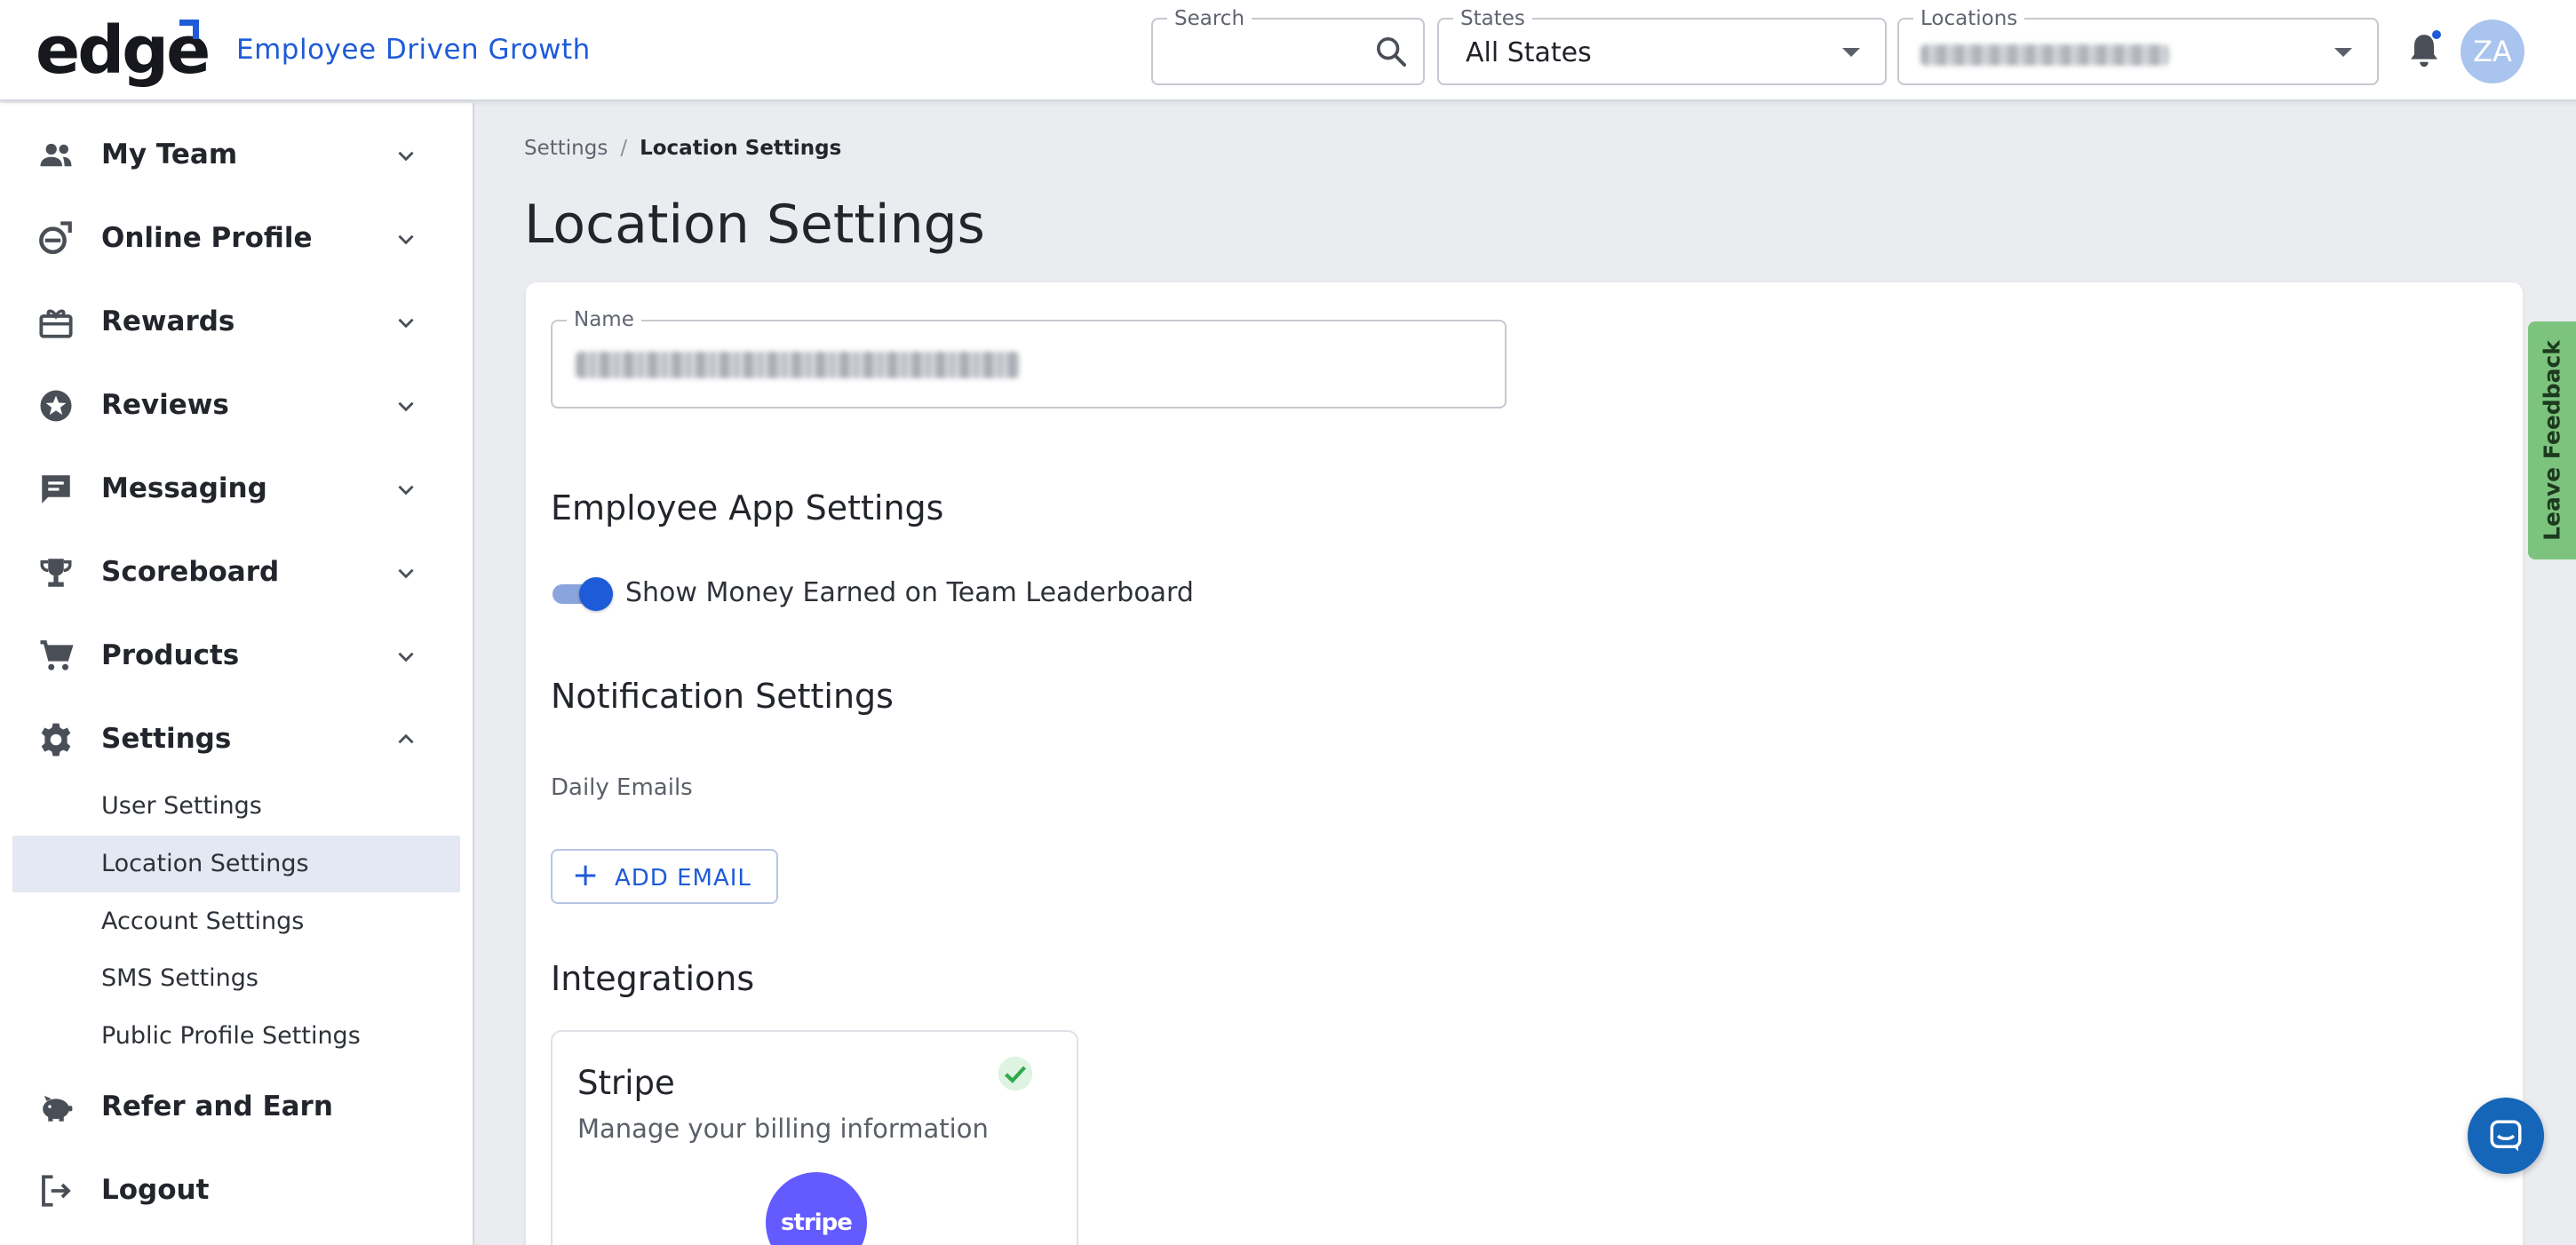  Describe the element at coordinates (413, 50) in the screenshot. I see `tagline: Employee Driven Growth` at that location.